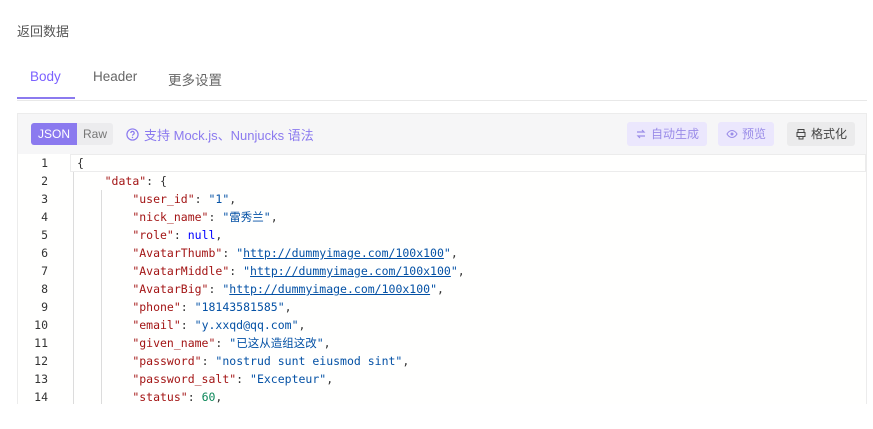 This screenshot has width=873, height=429. What do you see at coordinates (288, 379) in the screenshot?
I see `code-token: "Excepteur"` at bounding box center [288, 379].